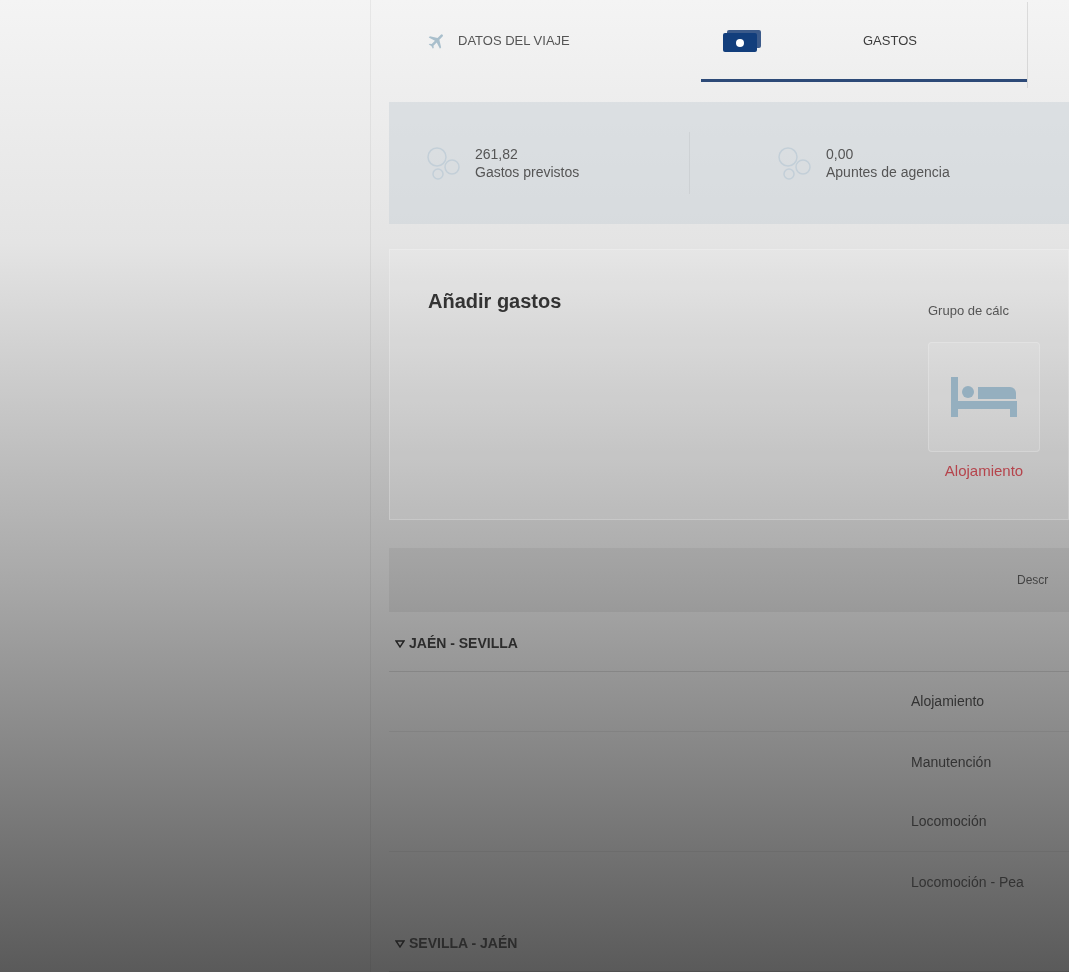 Image resolution: width=1069 pixels, height=972 pixels. Describe the element at coordinates (497, 154) in the screenshot. I see `amount: 261,82` at that location.